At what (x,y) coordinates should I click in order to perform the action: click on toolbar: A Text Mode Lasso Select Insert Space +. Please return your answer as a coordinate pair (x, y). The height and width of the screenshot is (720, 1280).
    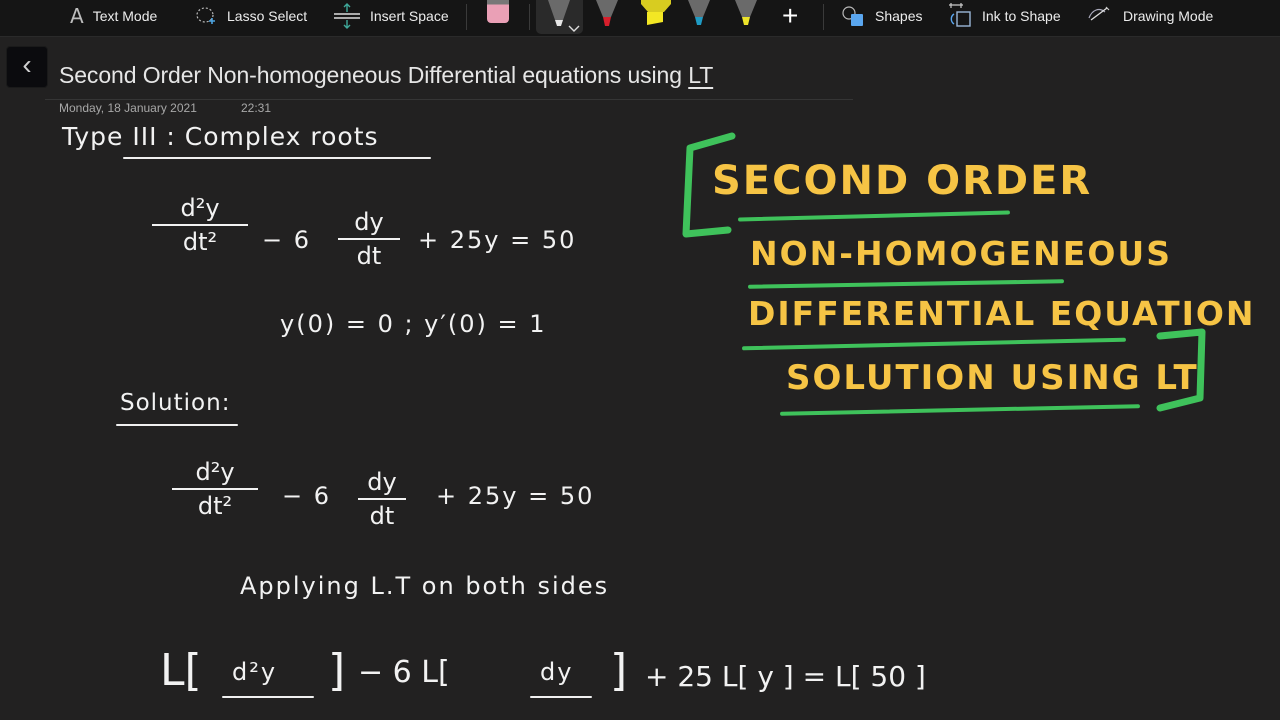
    Looking at the image, I should click on (640, 18).